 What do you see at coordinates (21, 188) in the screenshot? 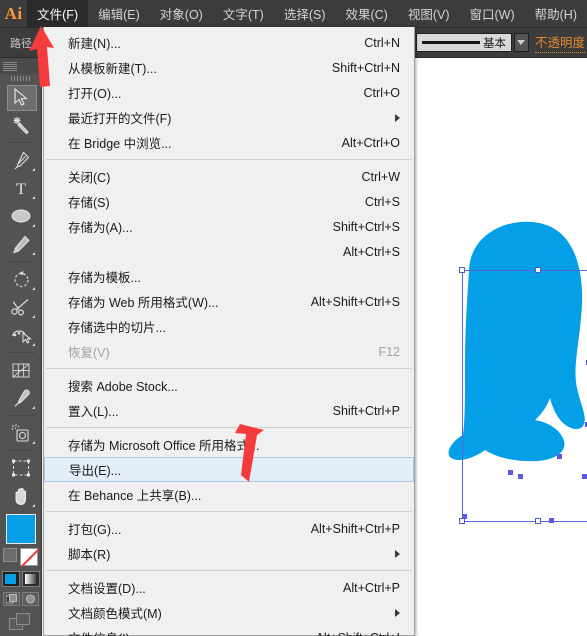
I see `tool-type: T` at bounding box center [21, 188].